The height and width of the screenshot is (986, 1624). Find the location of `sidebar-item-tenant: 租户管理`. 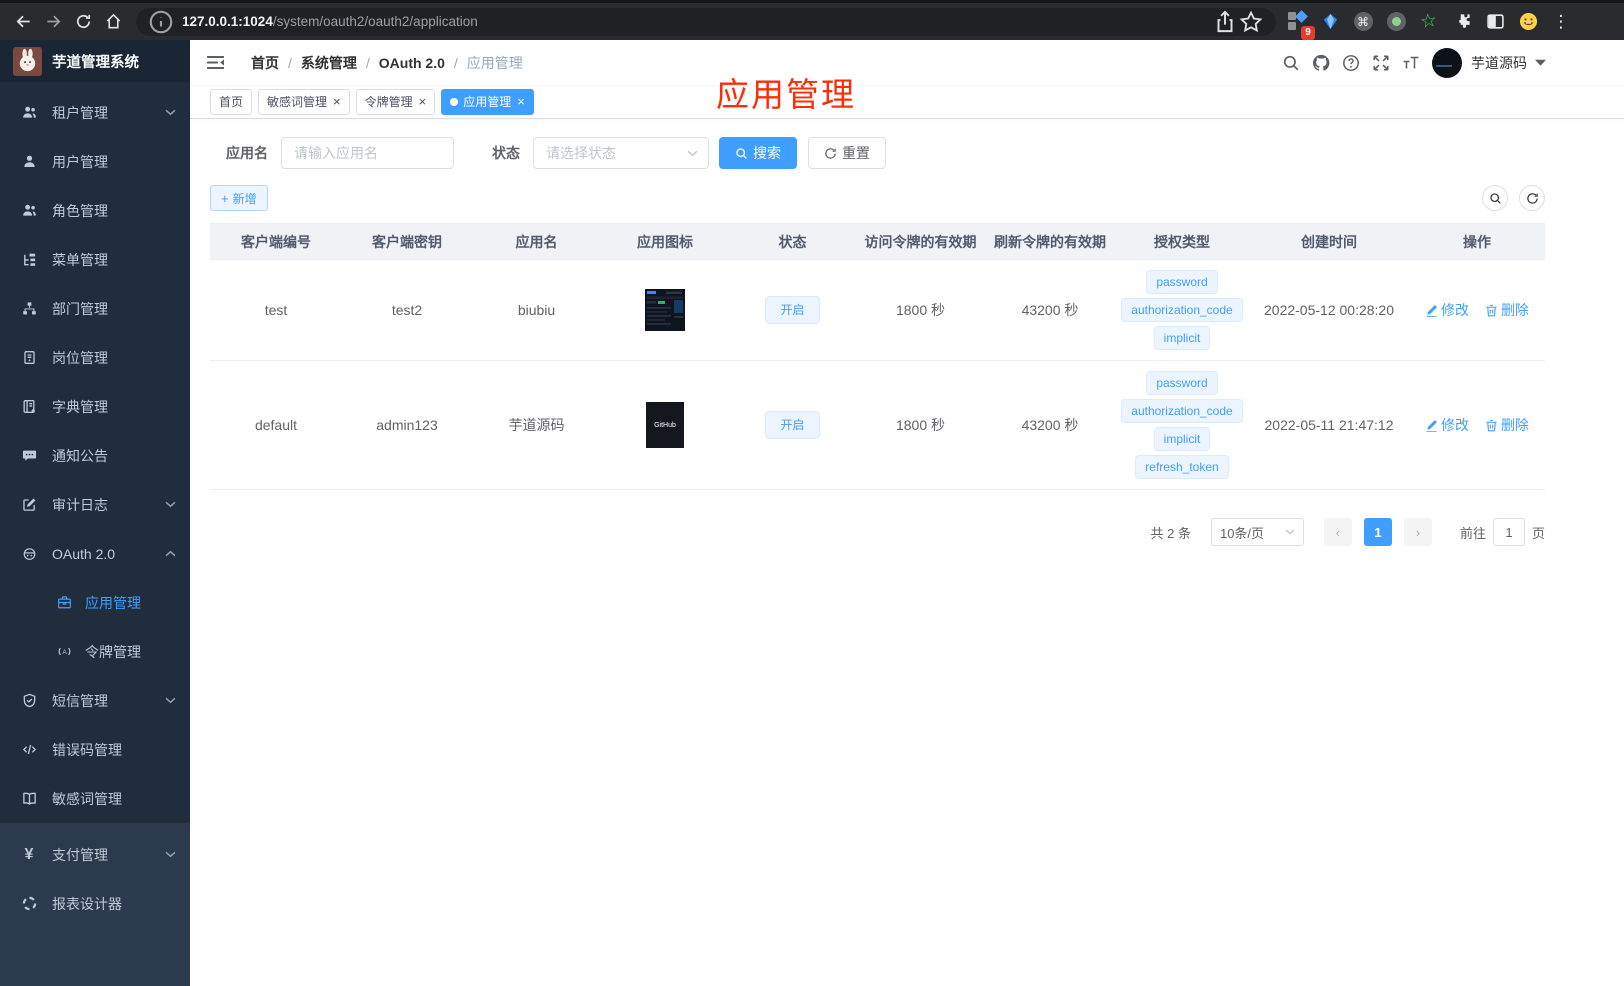

sidebar-item-tenant: 租户管理 is located at coordinates (95, 112).